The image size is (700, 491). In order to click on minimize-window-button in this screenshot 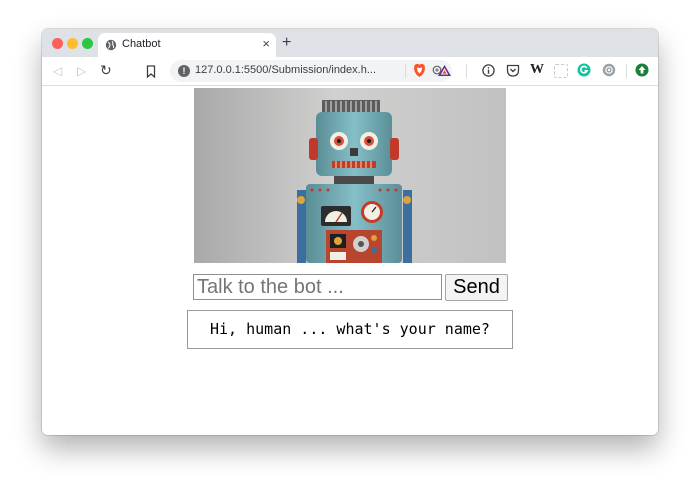, I will do `click(72, 43)`.